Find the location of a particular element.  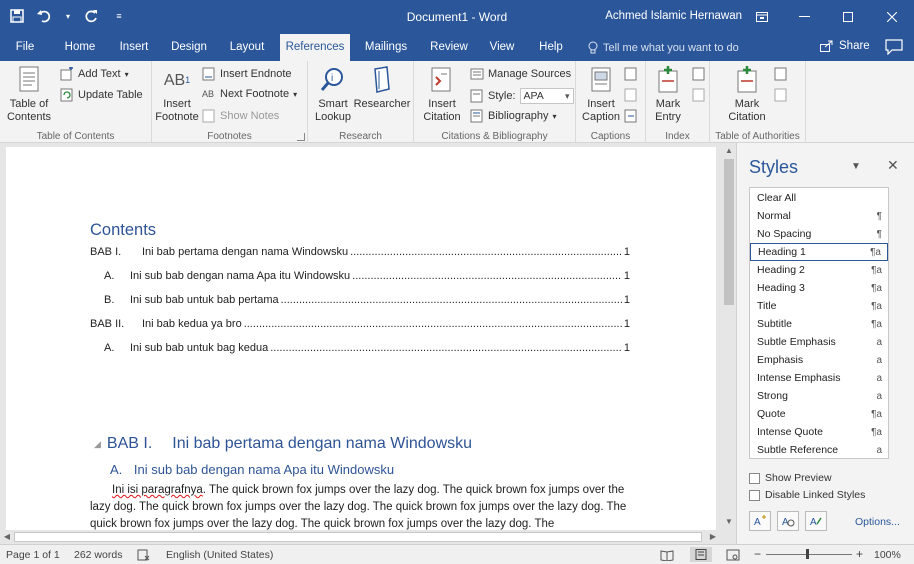

show-preview-checkbox: Show Preview is located at coordinates (790, 478).